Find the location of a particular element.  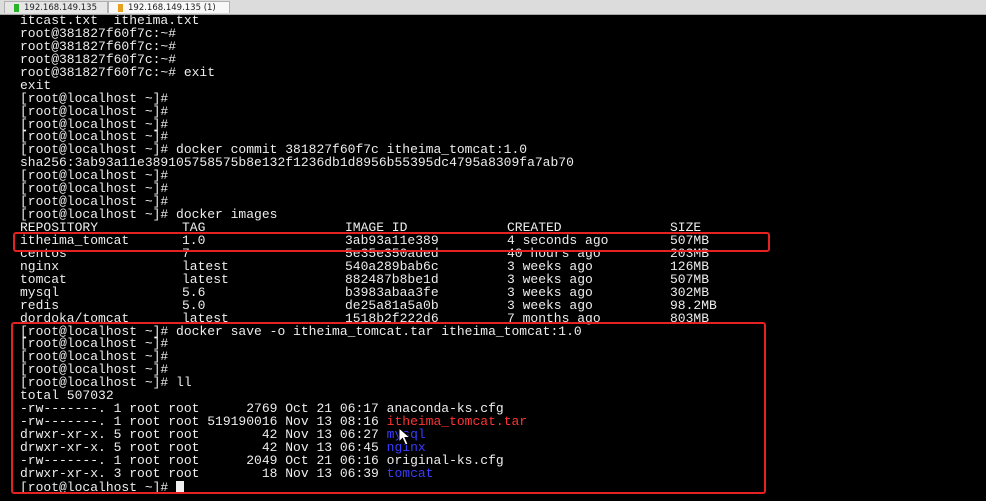

images-table-row: mysql 5.6 b3983abaa3fe 3 weeks ago 302MB is located at coordinates (500, 293).